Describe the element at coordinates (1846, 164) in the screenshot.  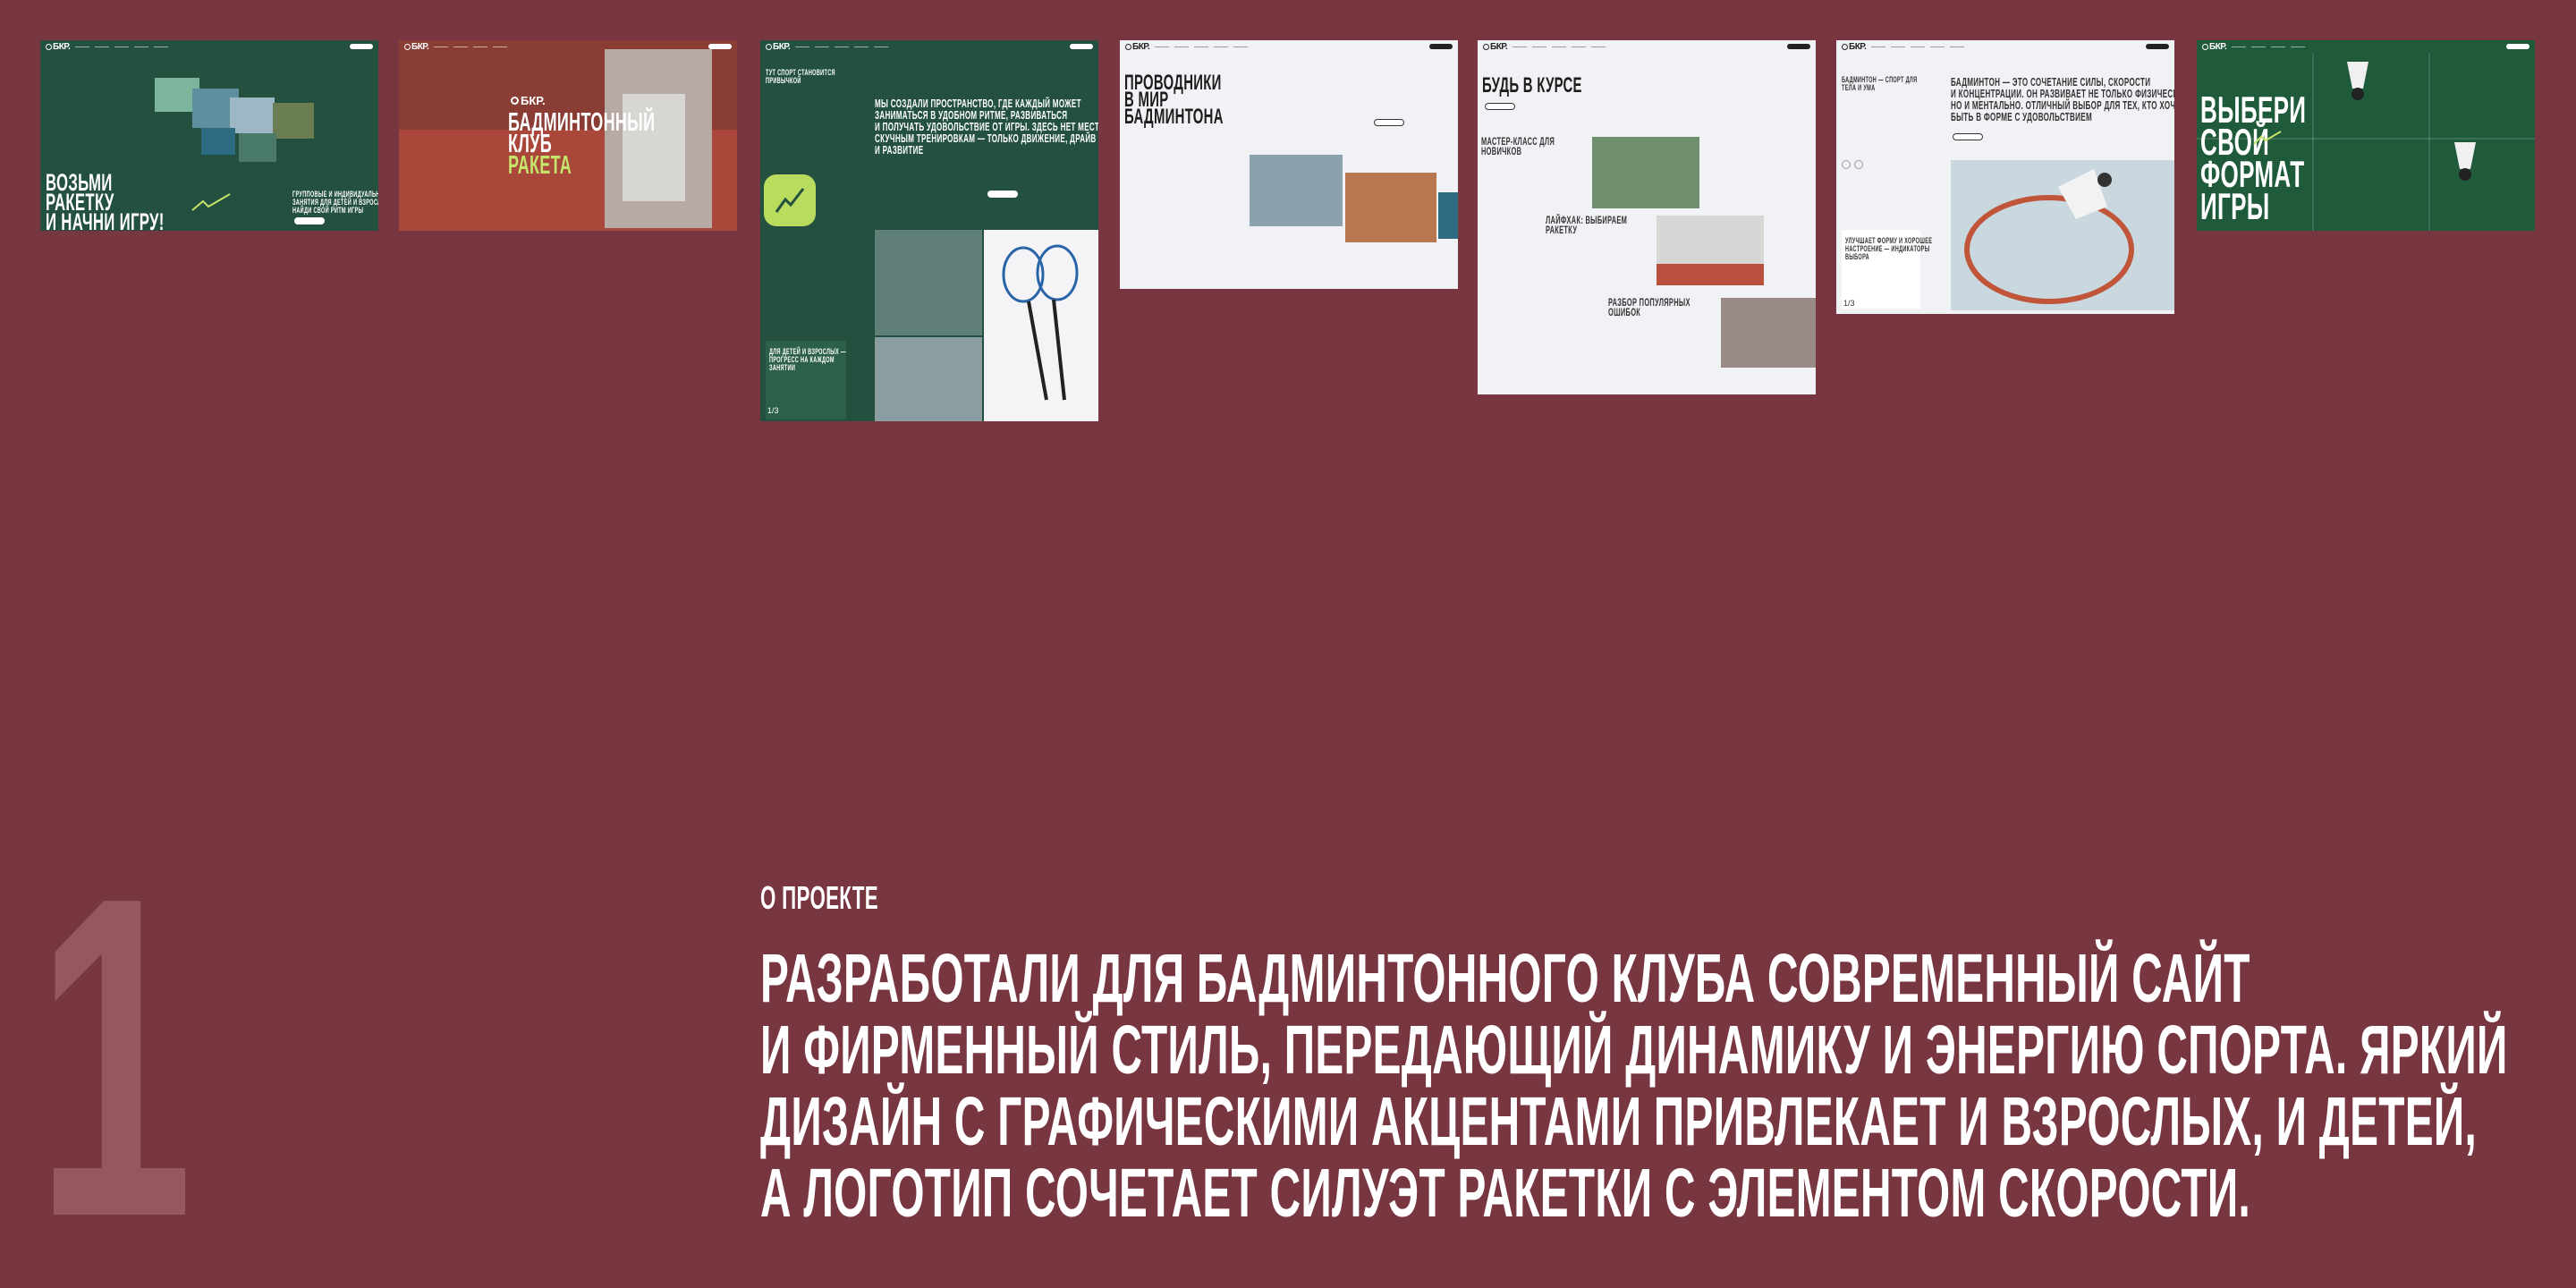
I see `arrow-left-icon` at that location.